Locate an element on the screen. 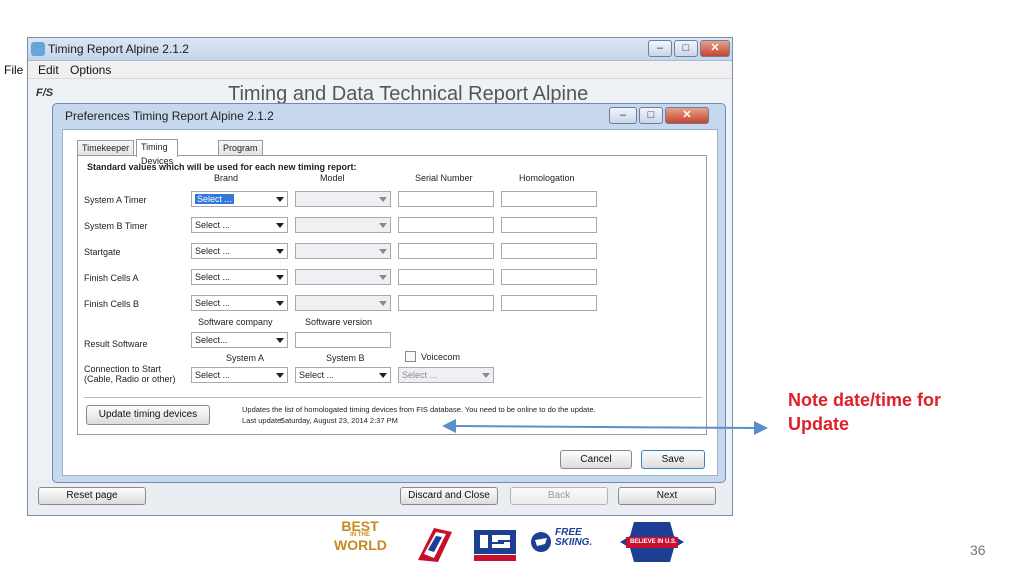  col-header-homologation: Homologation is located at coordinates (547, 178).